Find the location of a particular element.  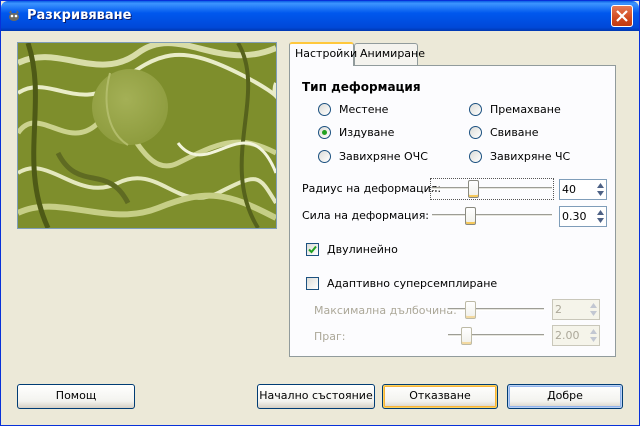

threshold-label: Праг: is located at coordinates (330, 336).